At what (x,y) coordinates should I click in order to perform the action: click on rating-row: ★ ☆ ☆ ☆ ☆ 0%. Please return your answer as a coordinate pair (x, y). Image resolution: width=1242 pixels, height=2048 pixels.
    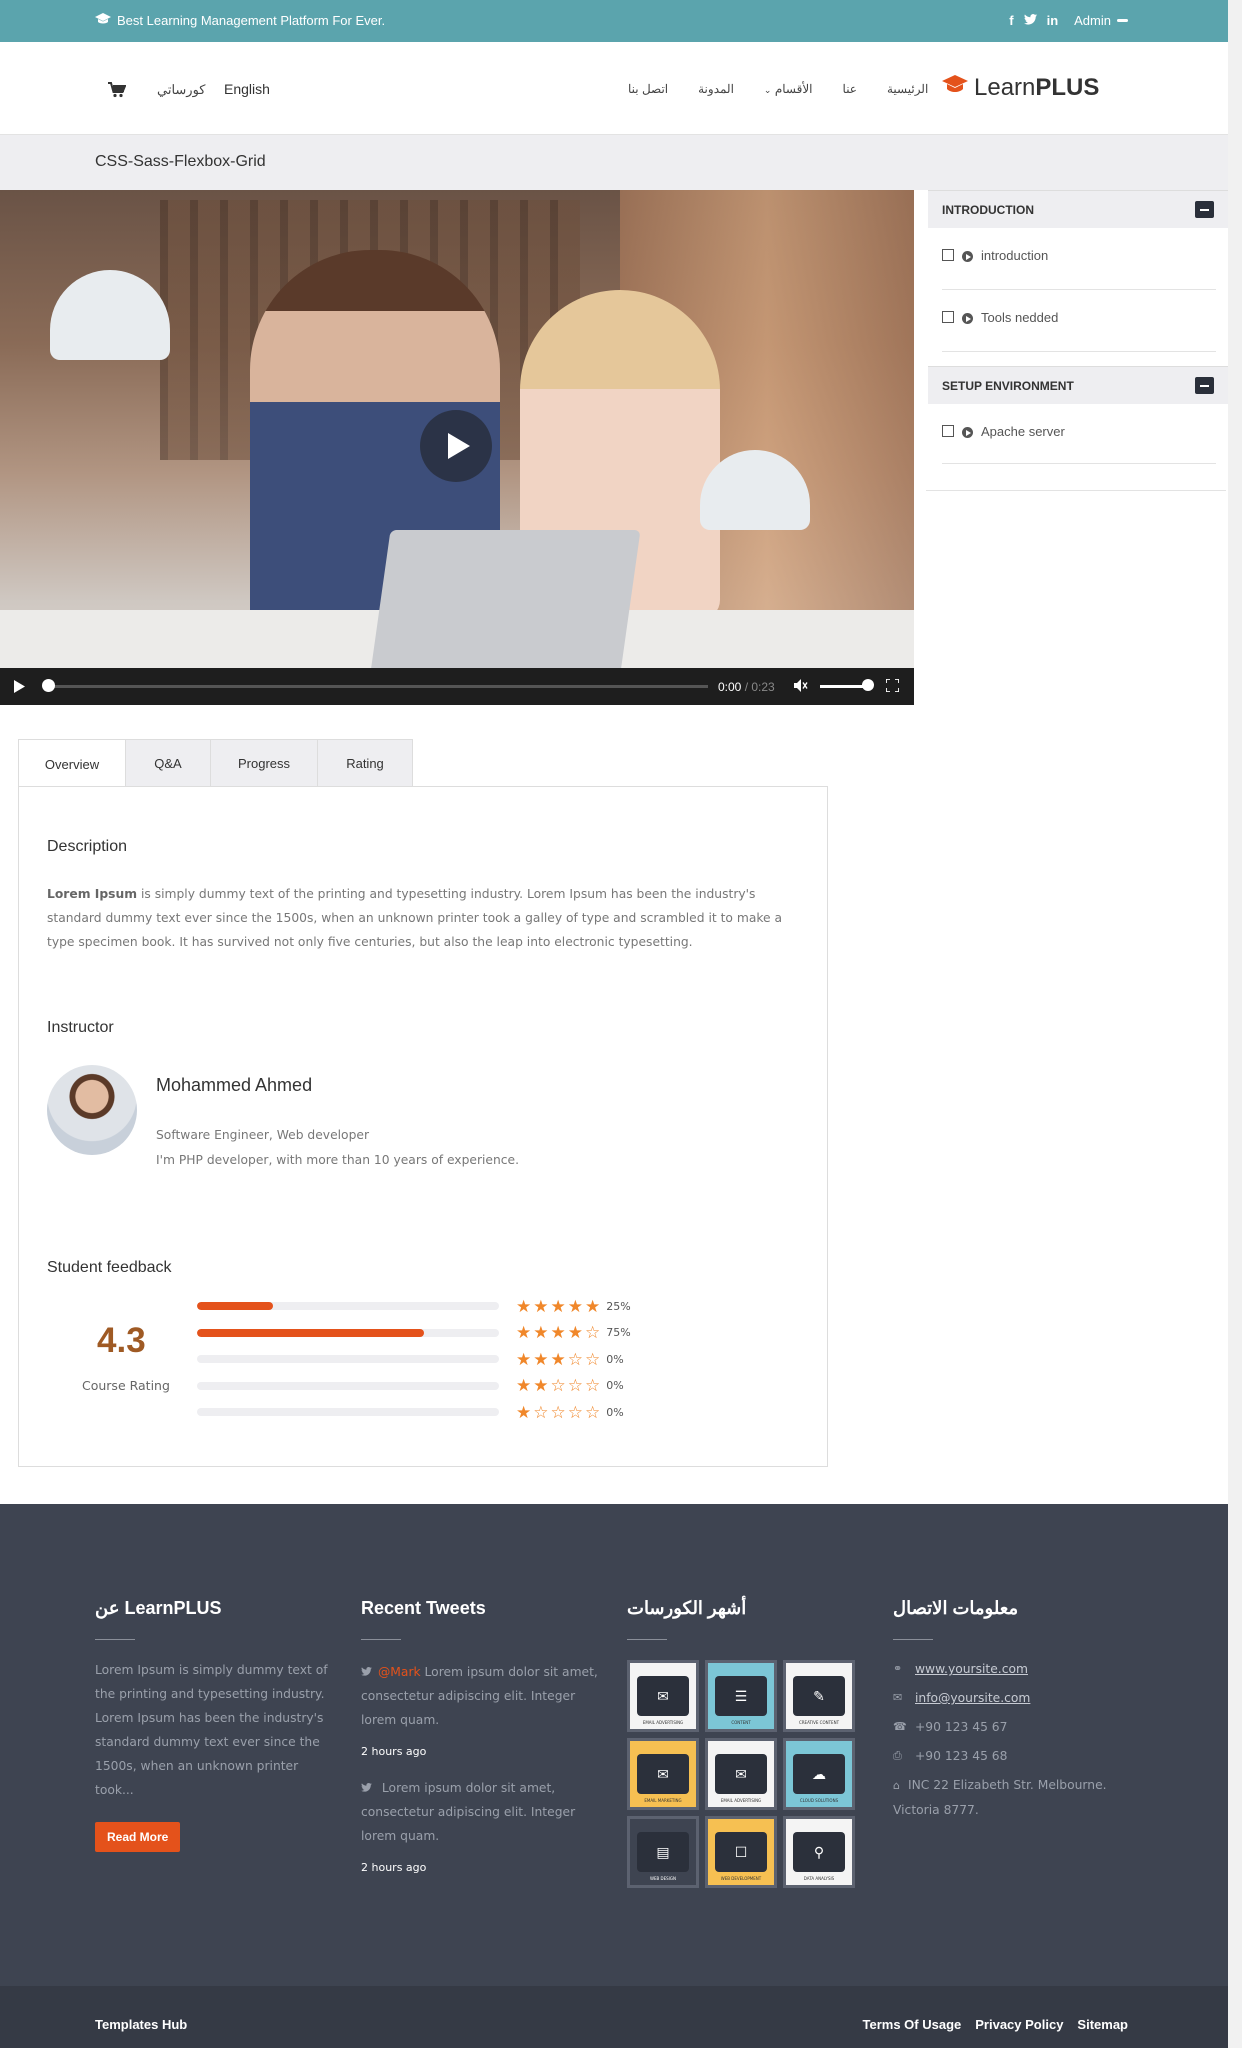
    Looking at the image, I should click on (414, 1412).